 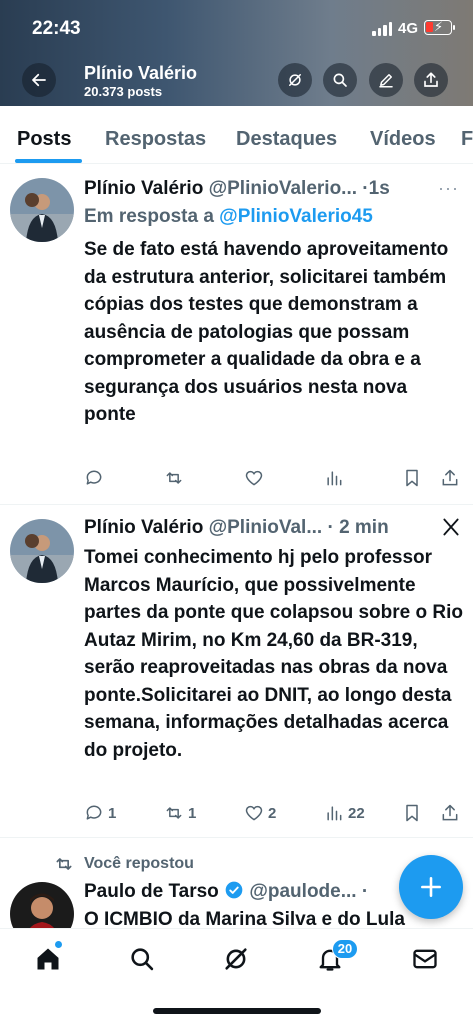 What do you see at coordinates (192, 813) in the screenshot?
I see `repost-count: 1` at bounding box center [192, 813].